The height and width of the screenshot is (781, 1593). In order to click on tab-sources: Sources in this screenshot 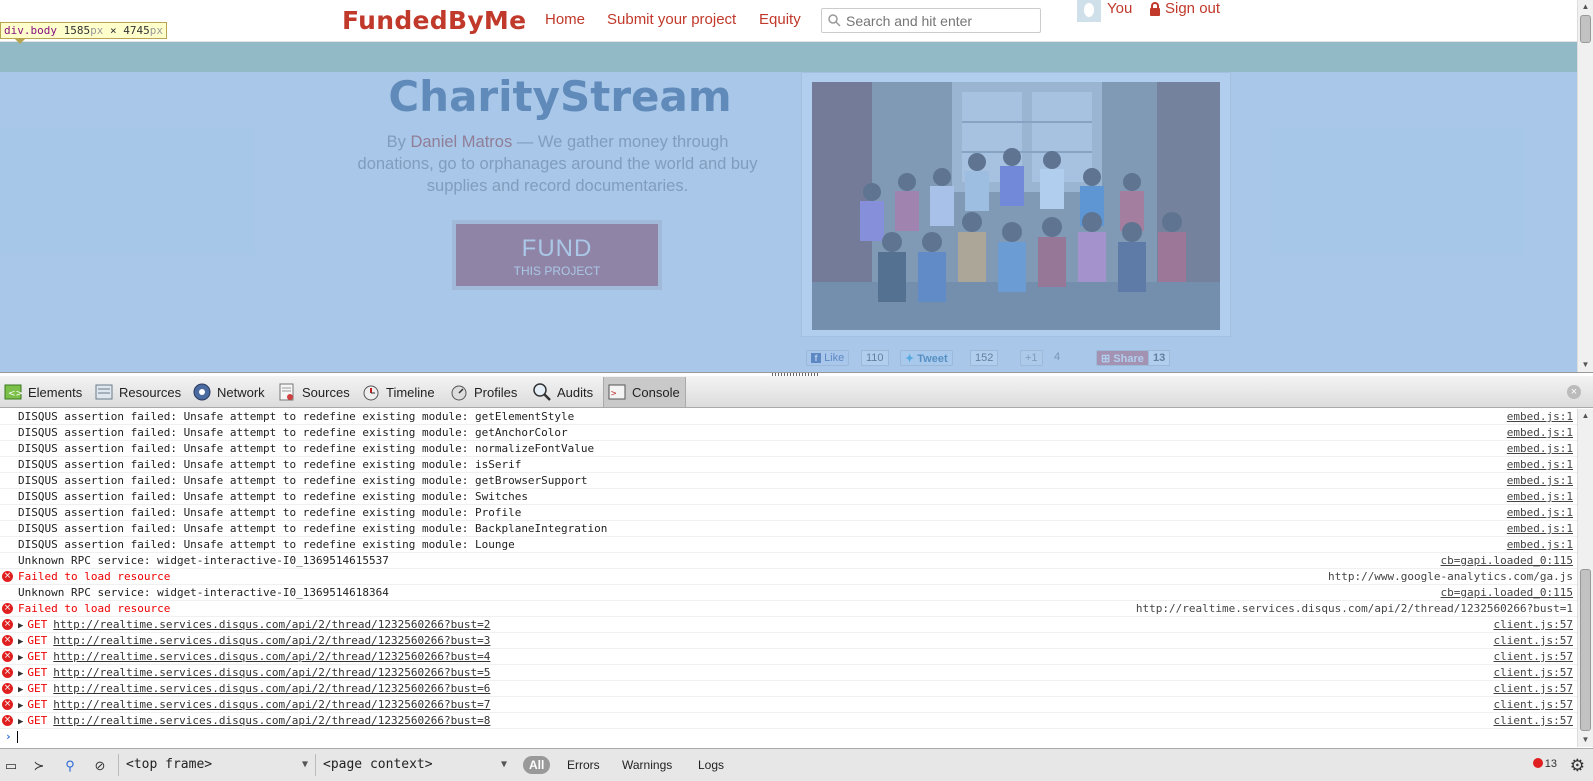, I will do `click(314, 392)`.